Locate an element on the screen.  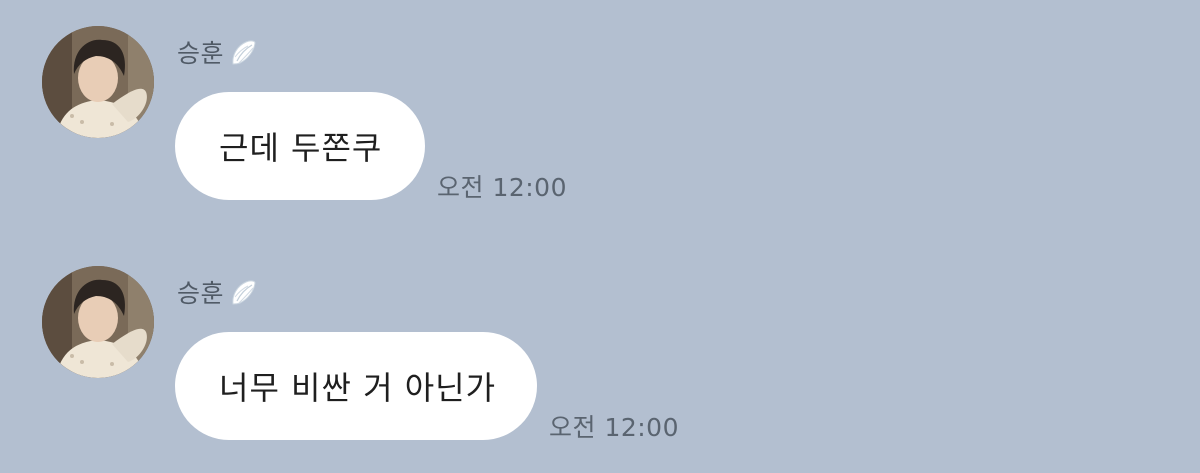
message-text: 근데 두쫀쿠 is located at coordinates (301, 148).